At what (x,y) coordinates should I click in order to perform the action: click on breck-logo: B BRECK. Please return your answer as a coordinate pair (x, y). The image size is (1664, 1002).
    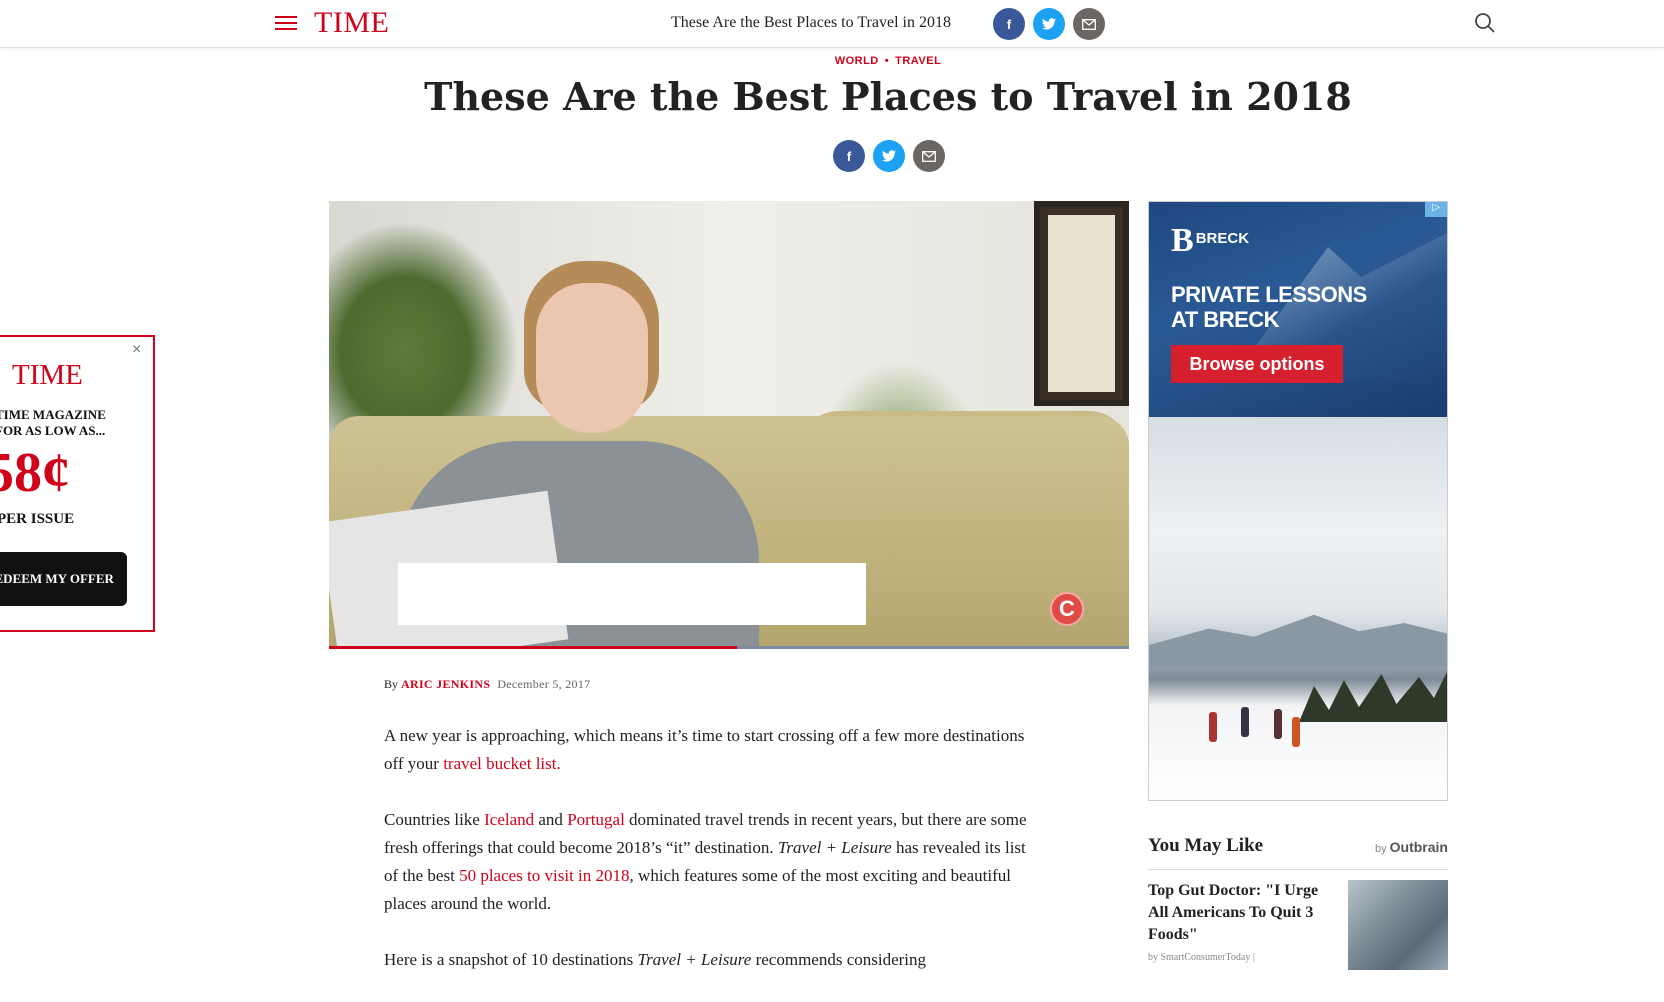
    Looking at the image, I should click on (1210, 241).